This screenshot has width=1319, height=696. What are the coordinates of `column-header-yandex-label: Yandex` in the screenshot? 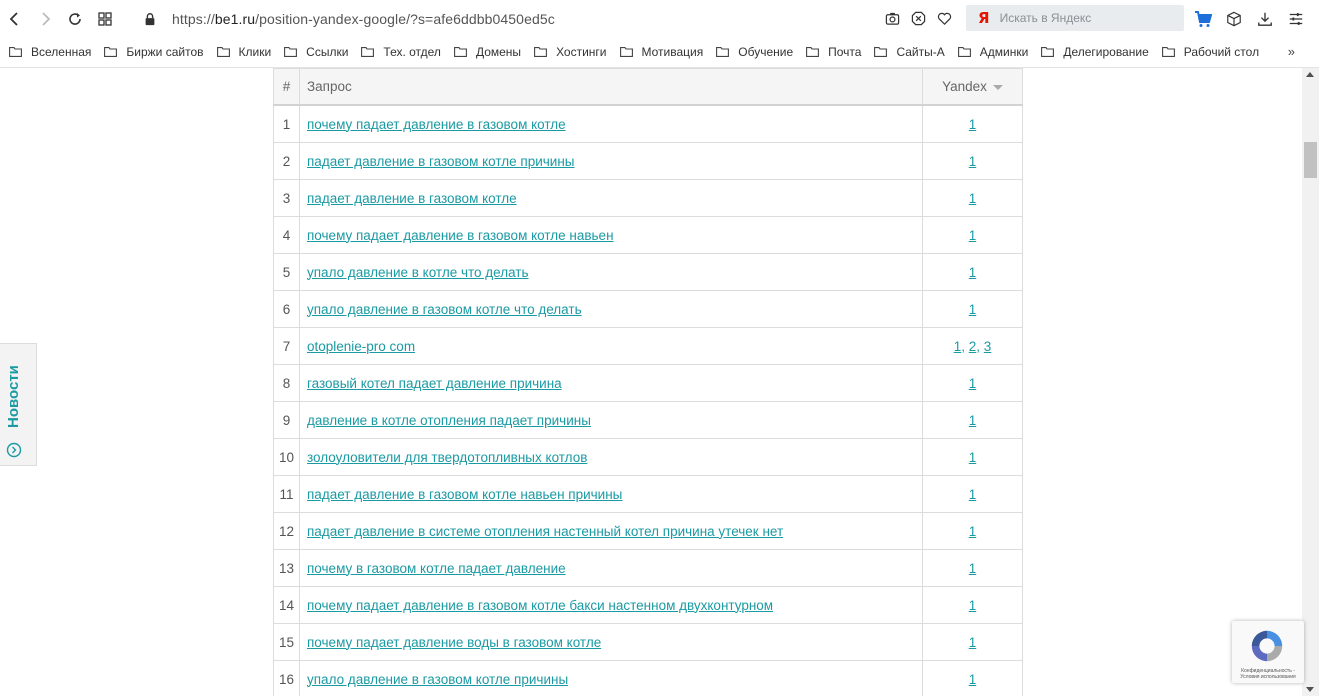 It's located at (964, 86).